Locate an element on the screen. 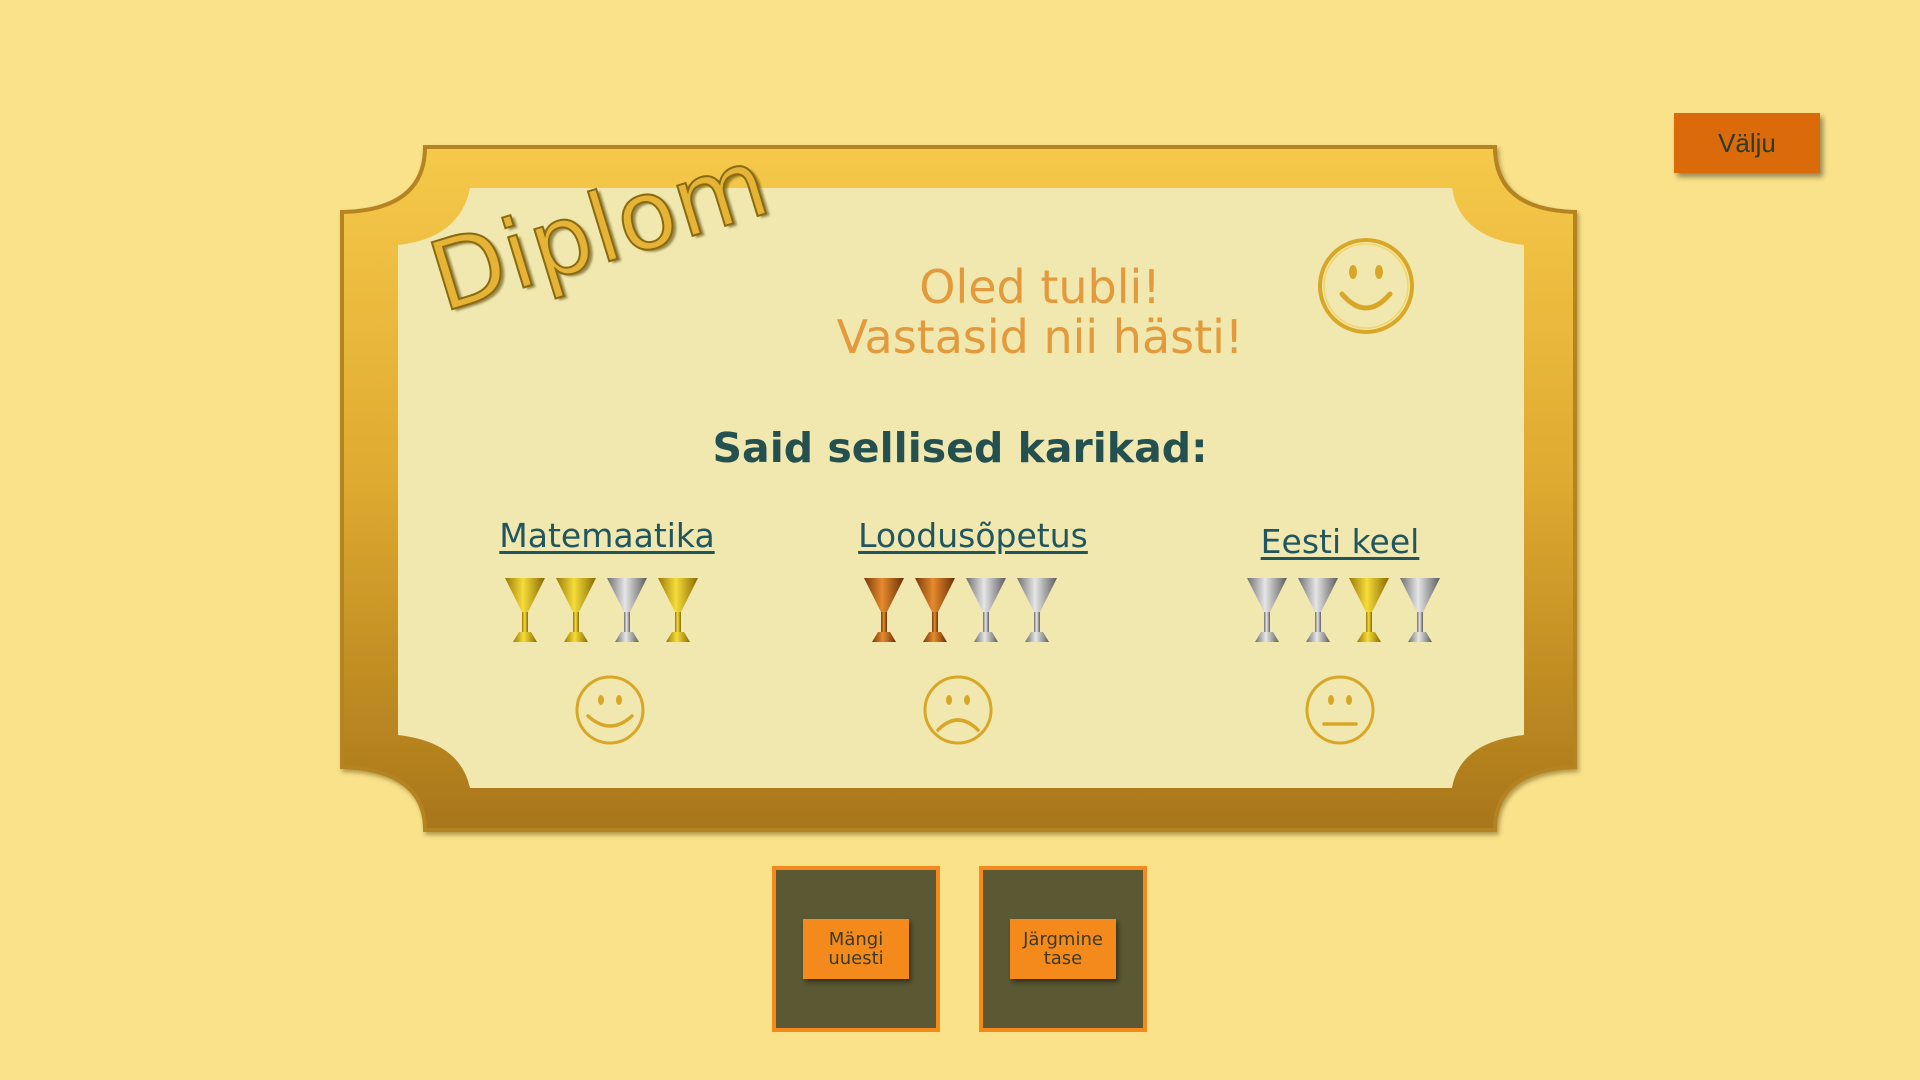 The width and height of the screenshot is (1920, 1080). trophy-row-nature is located at coordinates (964, 612).